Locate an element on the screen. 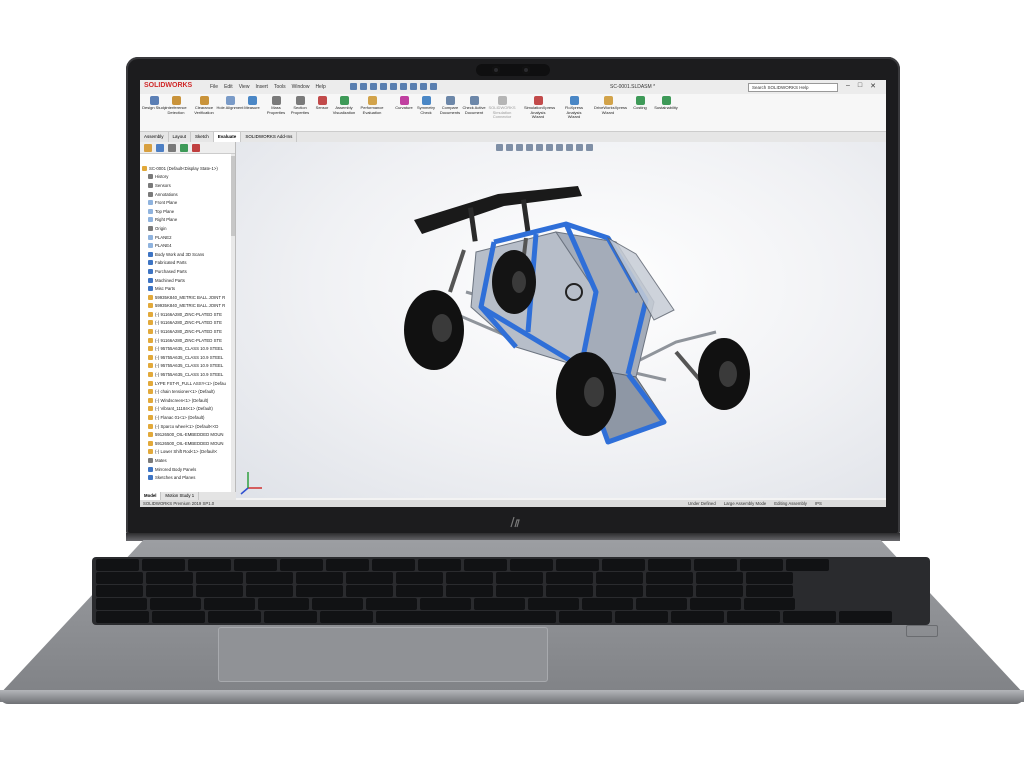 This screenshot has width=1024, height=769. tree-item: (-) Flanac 01<1> (Default) is located at coordinates (187, 417).